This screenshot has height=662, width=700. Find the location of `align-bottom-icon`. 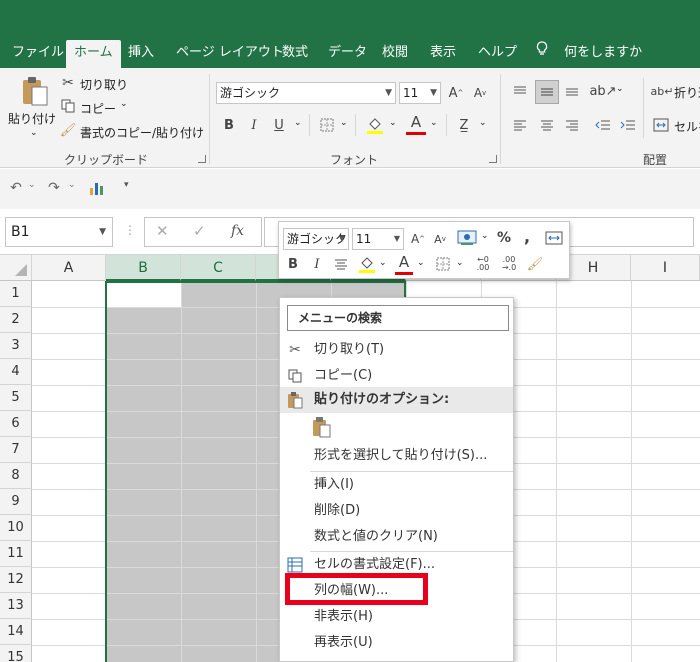

align-bottom-icon is located at coordinates (572, 91).